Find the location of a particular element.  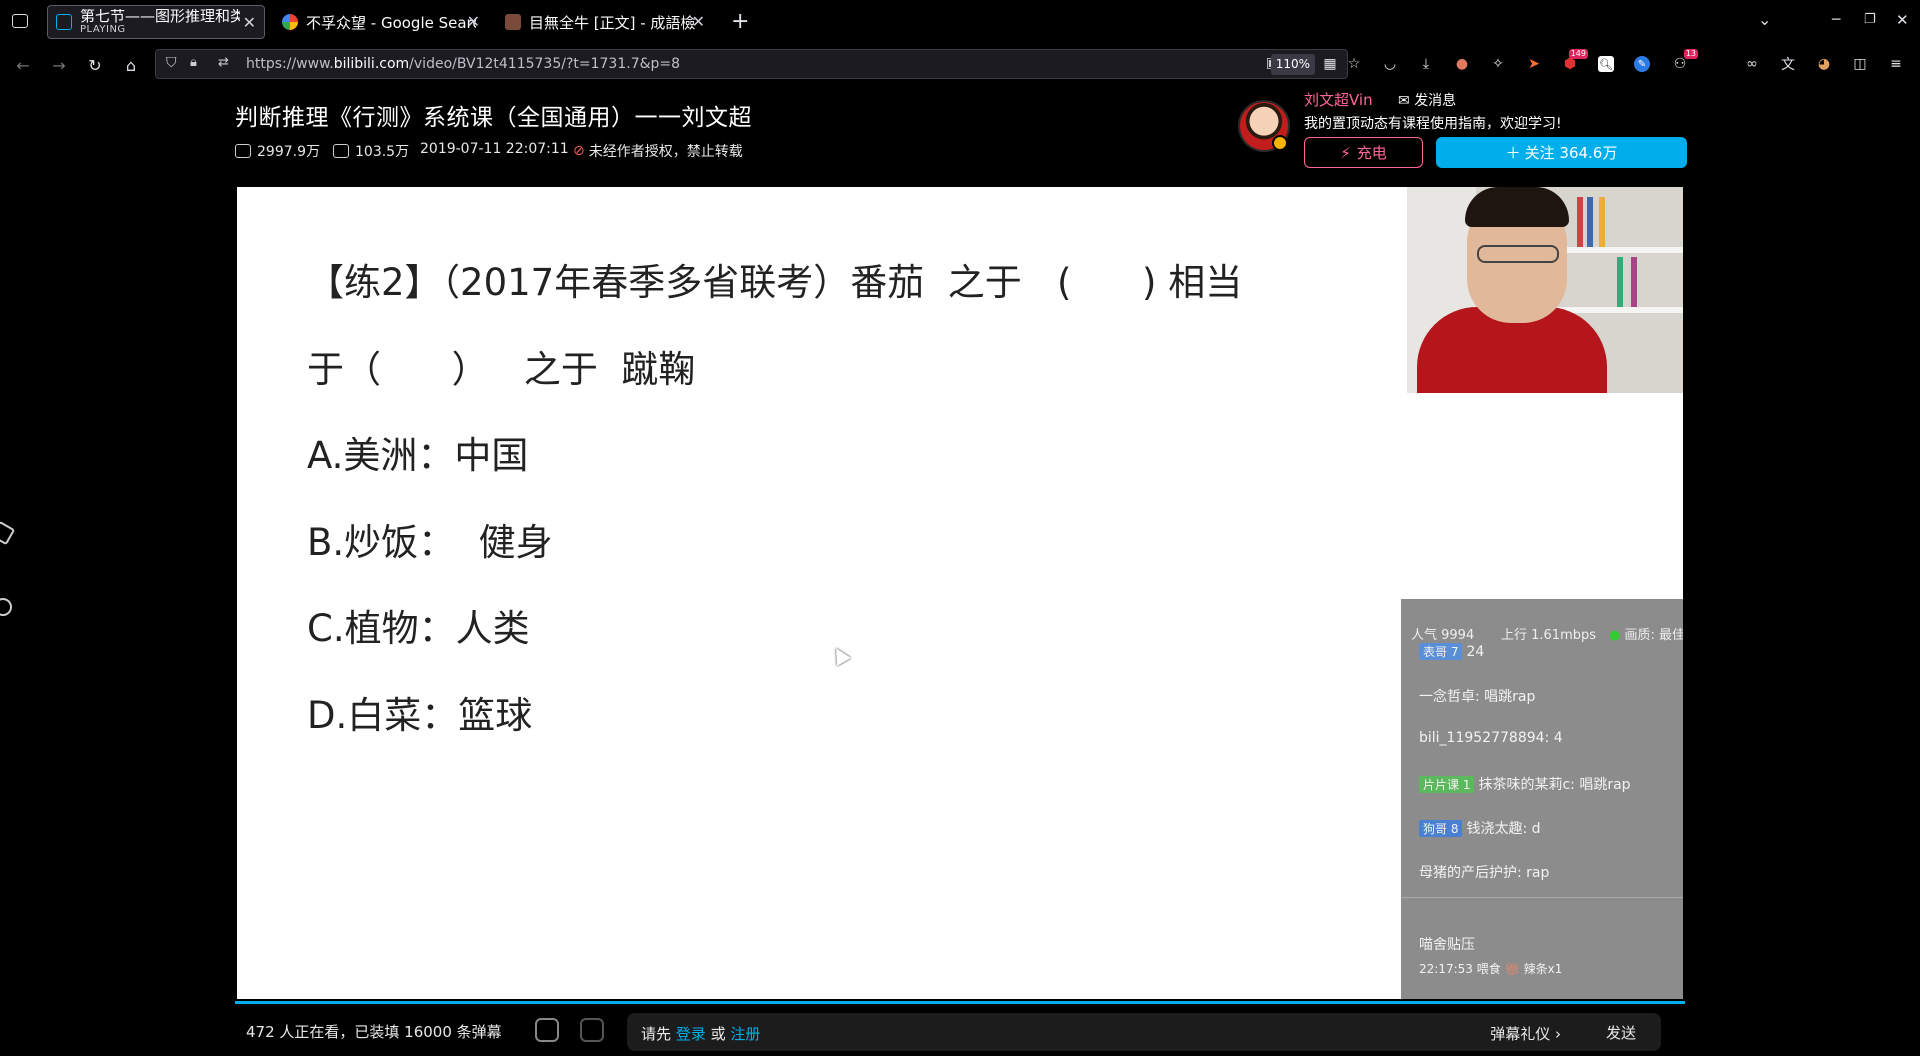

chat-level-badge: 狗哥 8 is located at coordinates (1441, 828).